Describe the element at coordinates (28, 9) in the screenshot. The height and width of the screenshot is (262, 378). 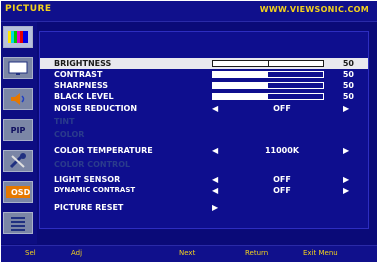
I see `page-title: PICTURE` at that location.